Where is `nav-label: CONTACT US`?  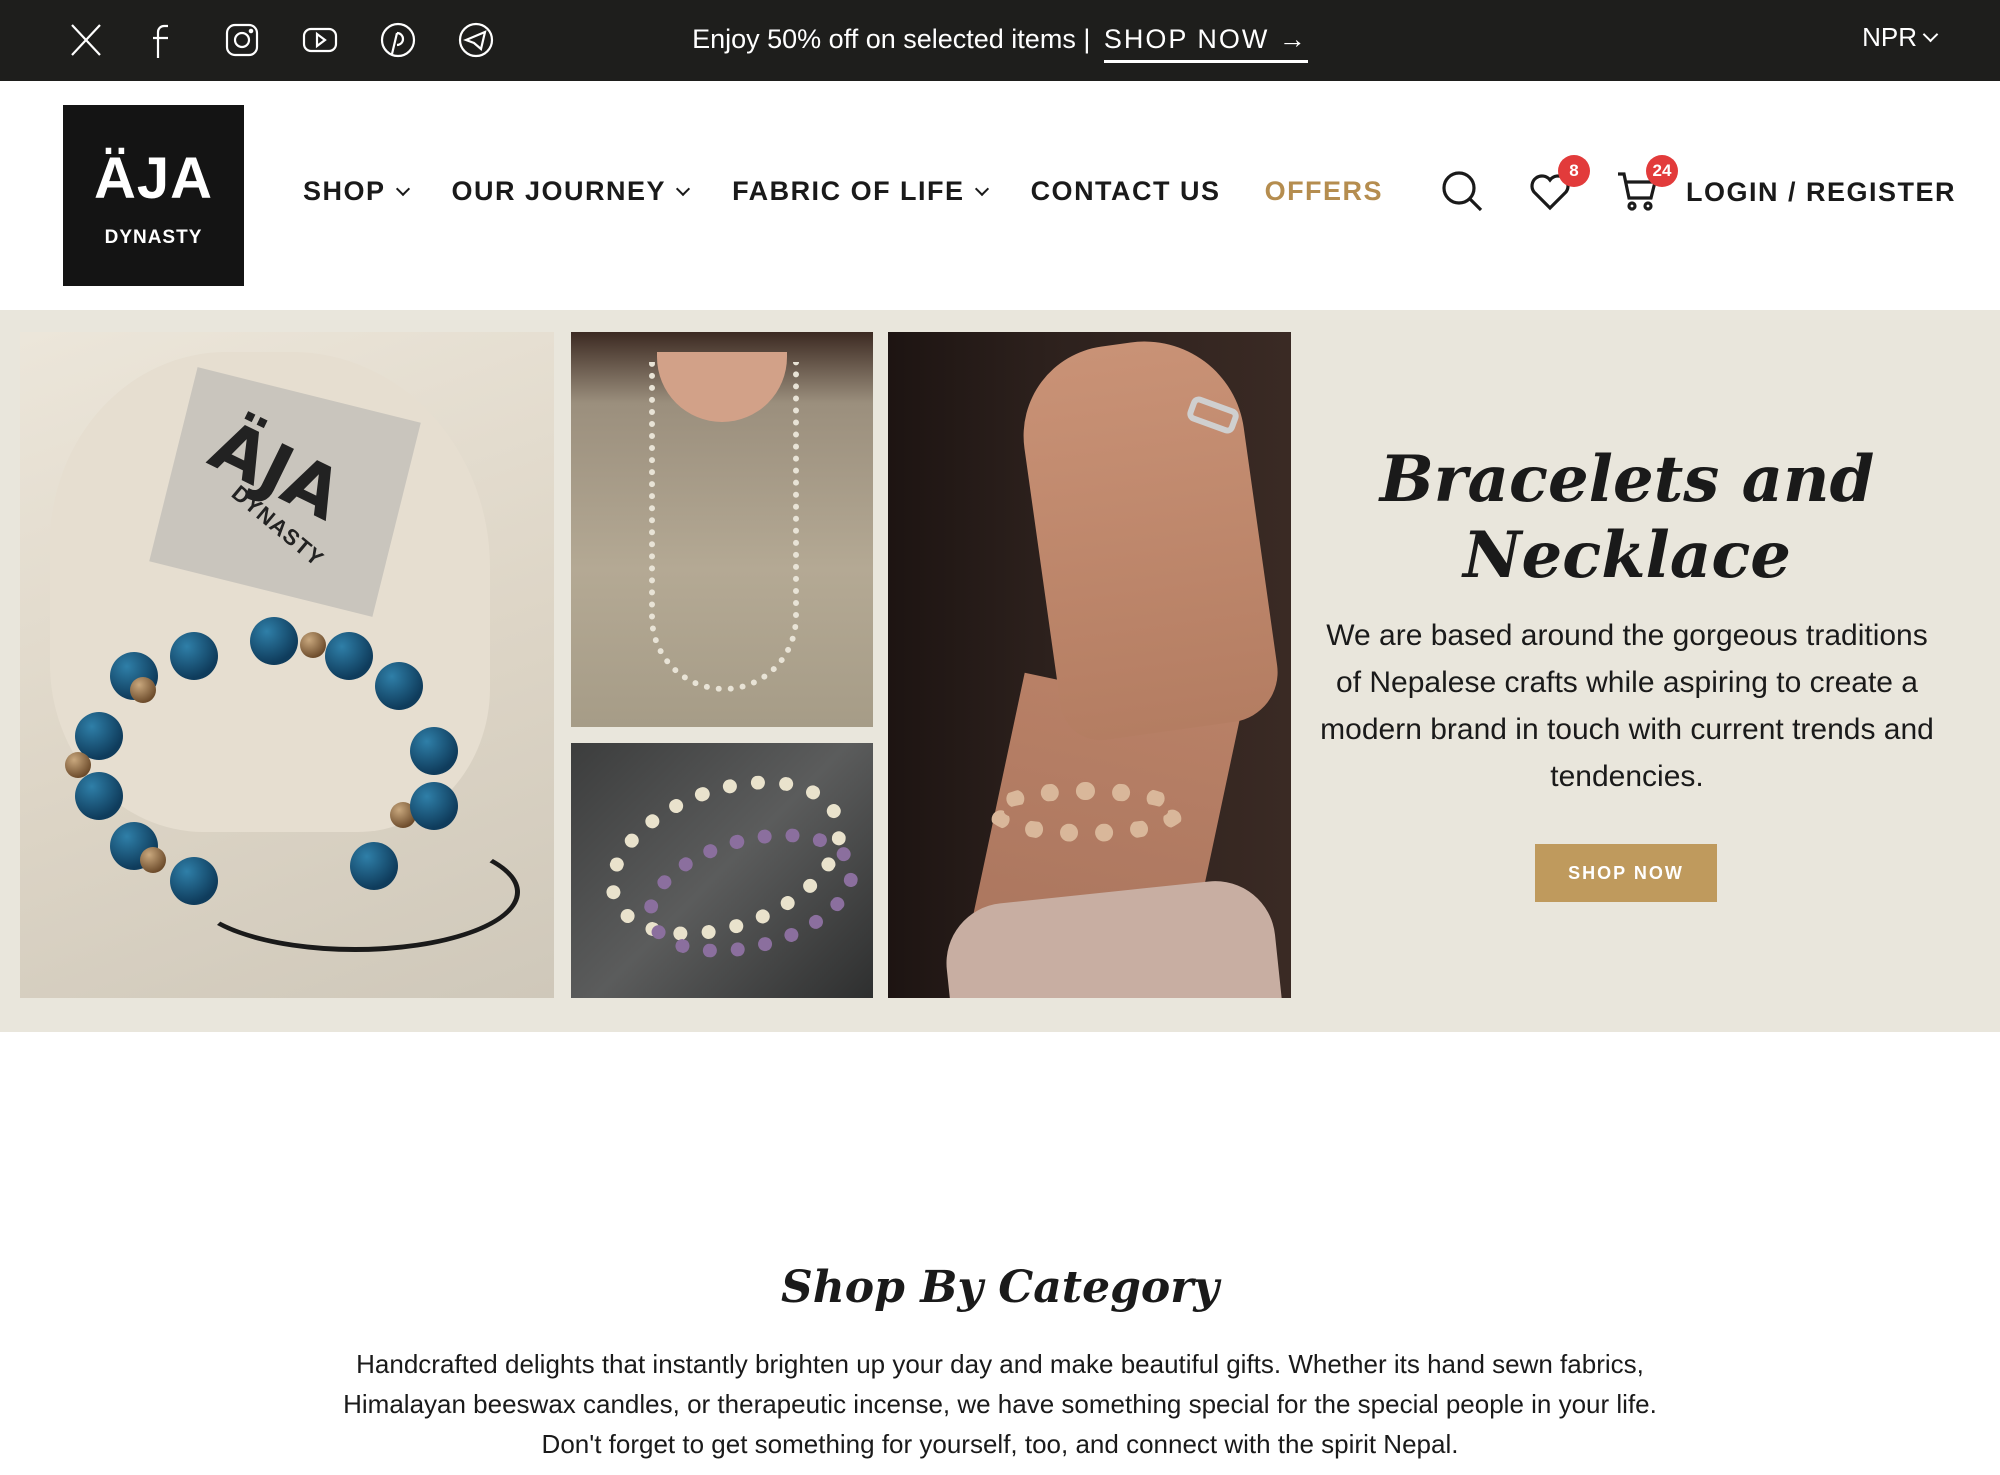 nav-label: CONTACT US is located at coordinates (1125, 191).